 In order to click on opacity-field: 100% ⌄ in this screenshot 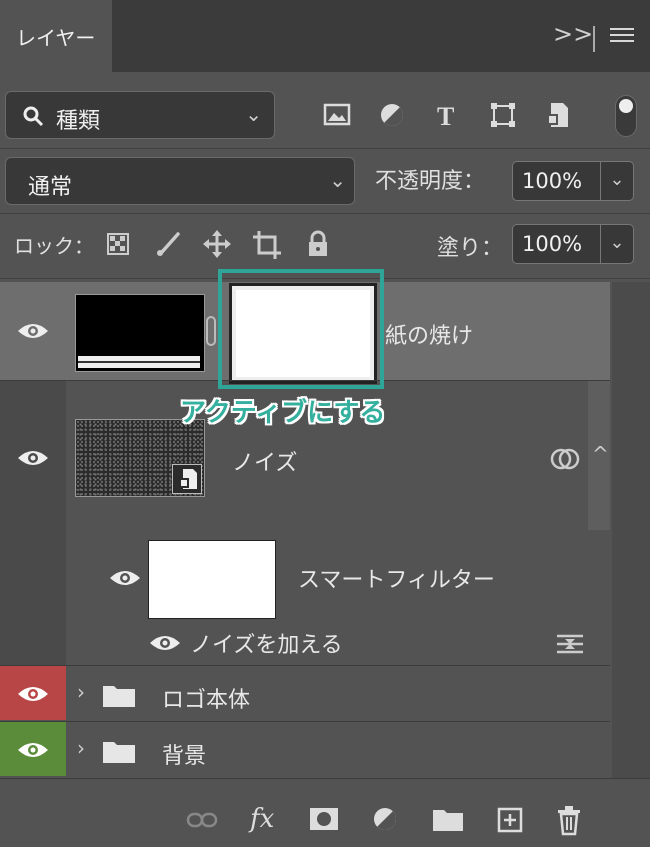, I will do `click(573, 181)`.